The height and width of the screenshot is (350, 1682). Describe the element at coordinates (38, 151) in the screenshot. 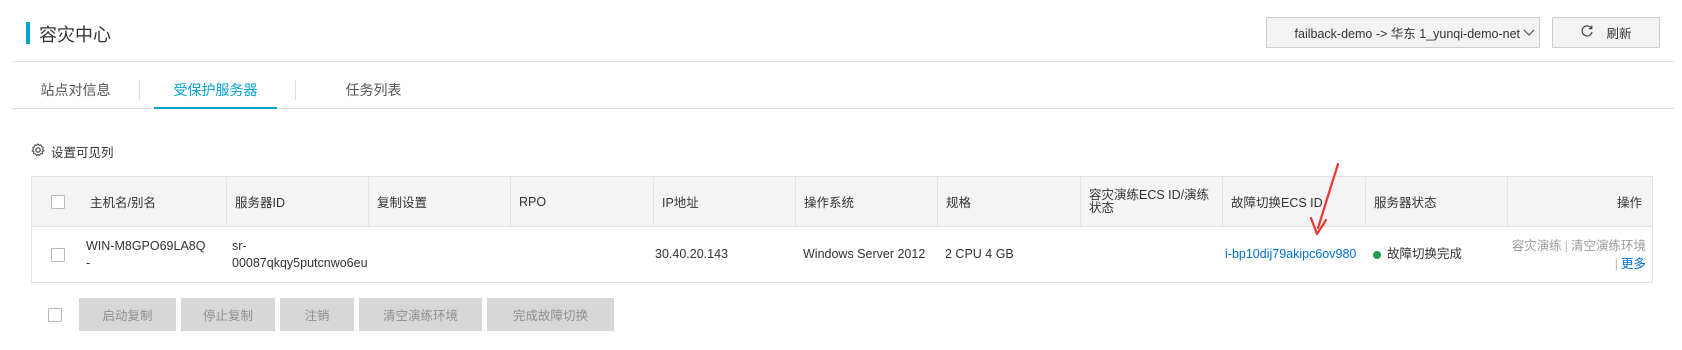

I see `gear-icon` at that location.